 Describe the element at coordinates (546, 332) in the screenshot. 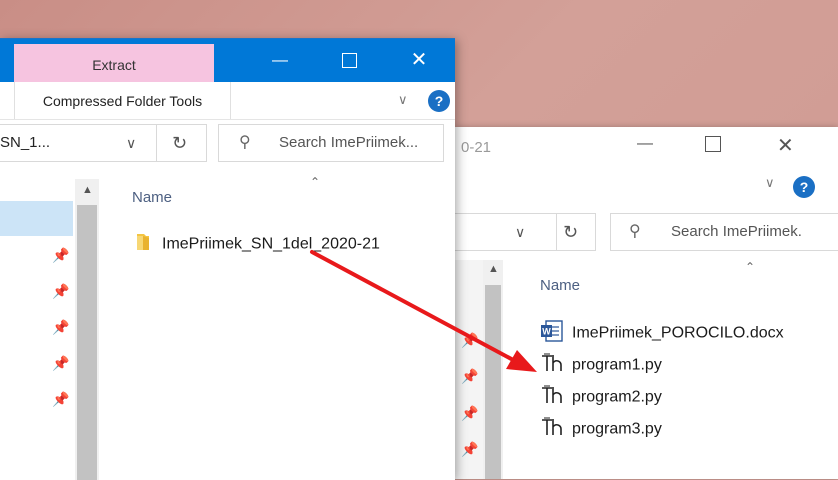

I see `svg-text: W` at that location.